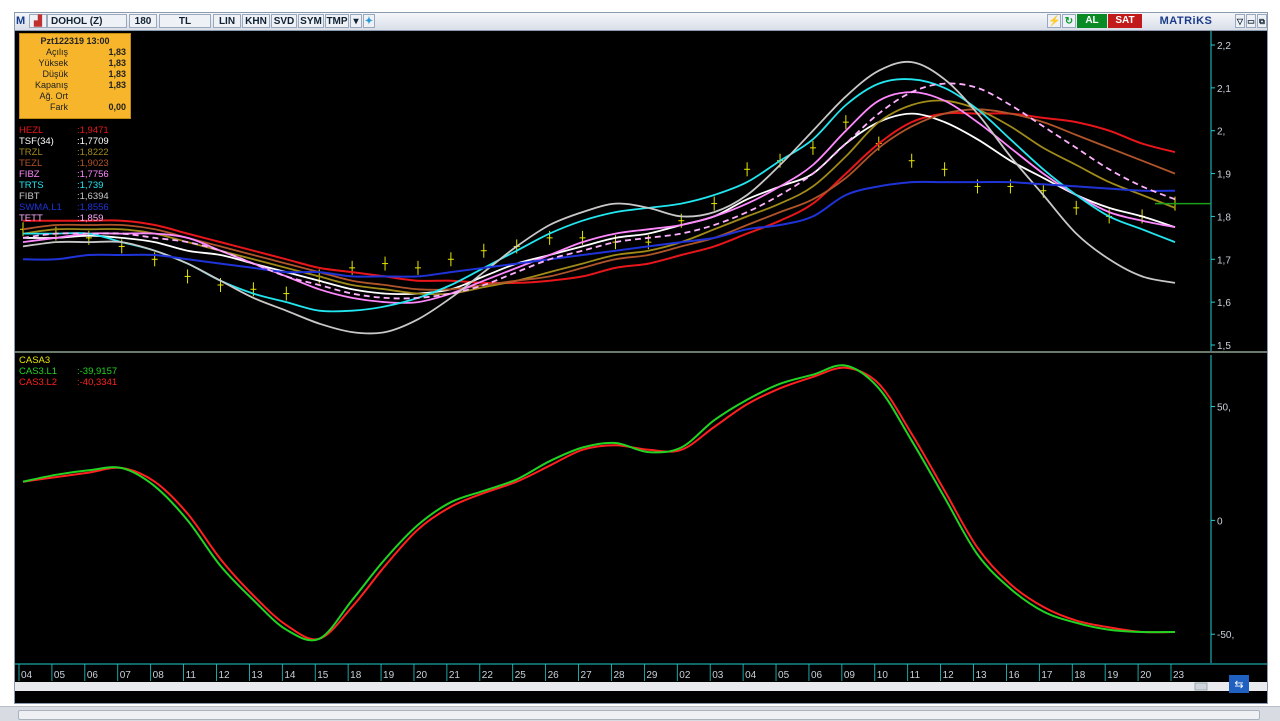 The width and height of the screenshot is (1280, 721). Describe the element at coordinates (369, 21) in the screenshot. I see `twitter-icon: ✦` at that location.